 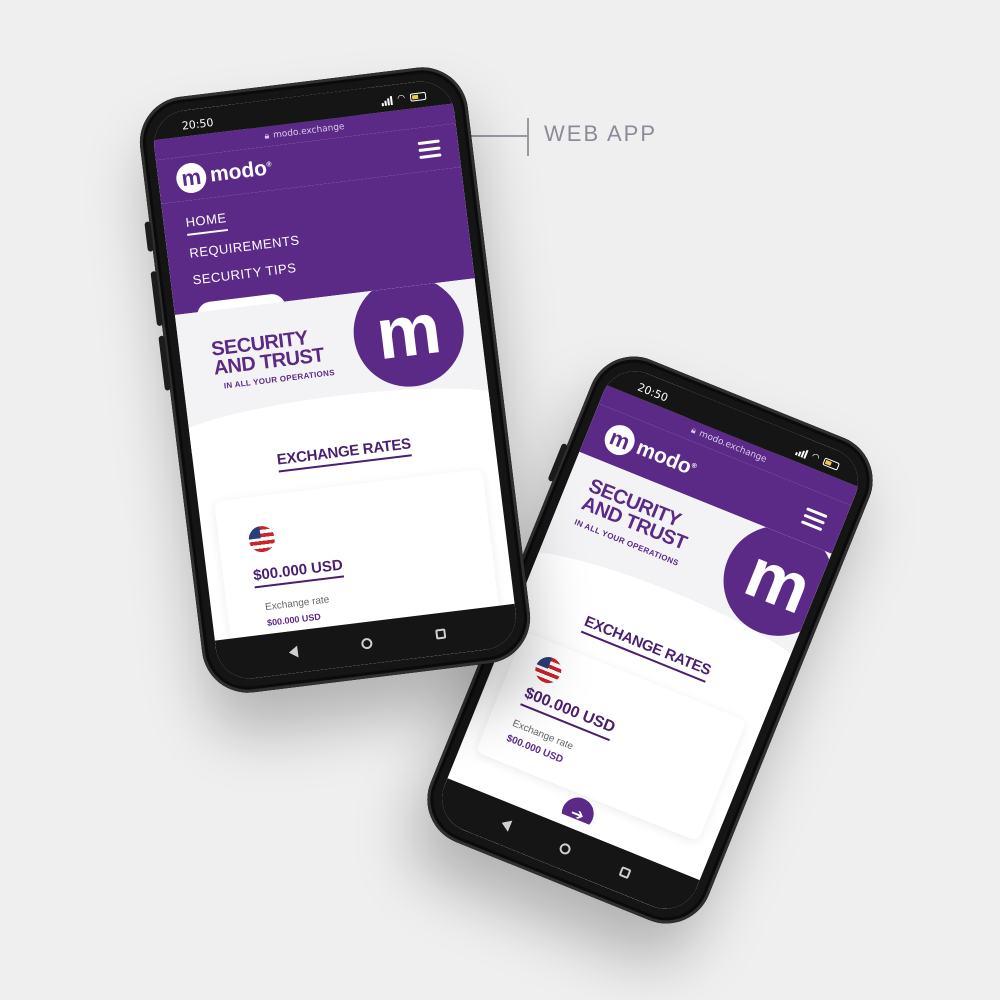 I want to click on volume-button, so click(x=558, y=462).